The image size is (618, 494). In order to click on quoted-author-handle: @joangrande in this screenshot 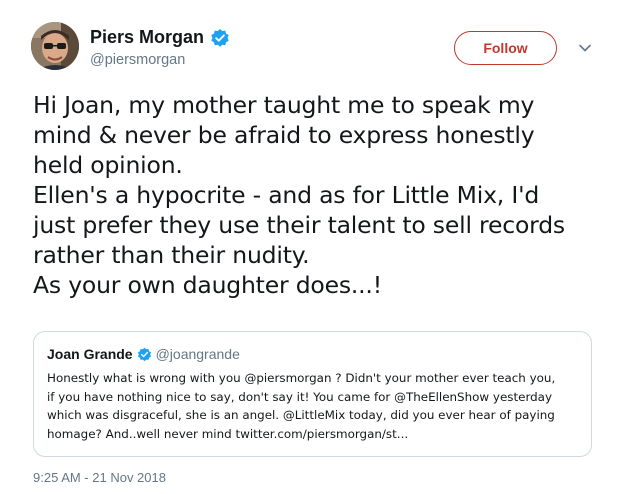, I will do `click(197, 354)`.